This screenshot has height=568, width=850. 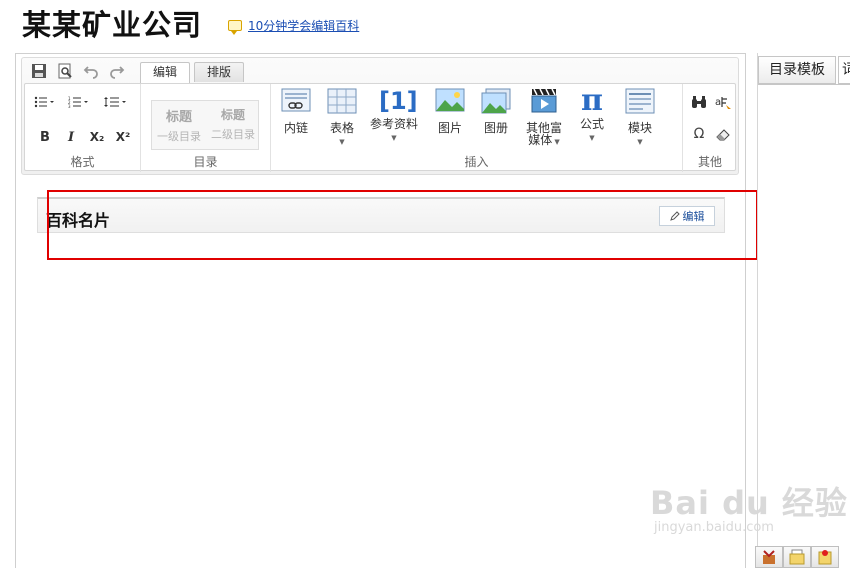 I want to click on format-group-label: 格式, so click(x=82, y=162).